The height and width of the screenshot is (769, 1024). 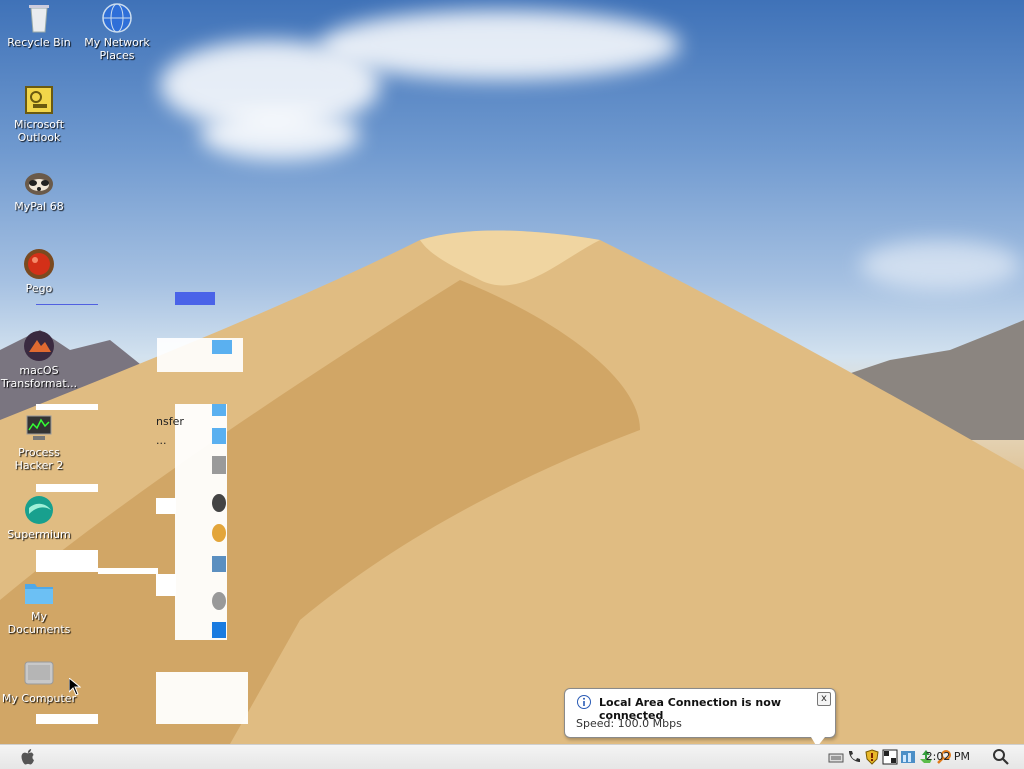 What do you see at coordinates (117, 49) in the screenshot?
I see `icon-label: My Network Places` at bounding box center [117, 49].